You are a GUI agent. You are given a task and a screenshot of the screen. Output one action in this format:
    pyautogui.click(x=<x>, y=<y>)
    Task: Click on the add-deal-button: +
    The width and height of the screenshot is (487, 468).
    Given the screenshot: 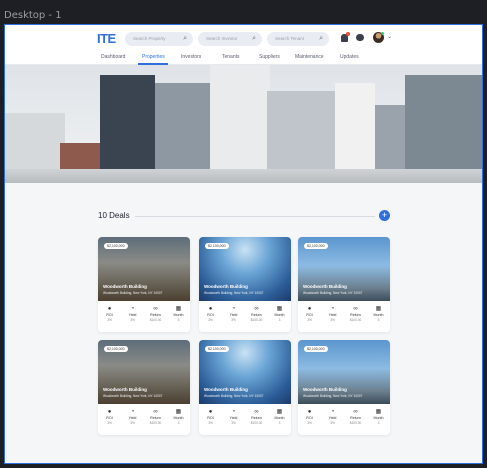 What is the action you would take?
    pyautogui.click(x=384, y=215)
    